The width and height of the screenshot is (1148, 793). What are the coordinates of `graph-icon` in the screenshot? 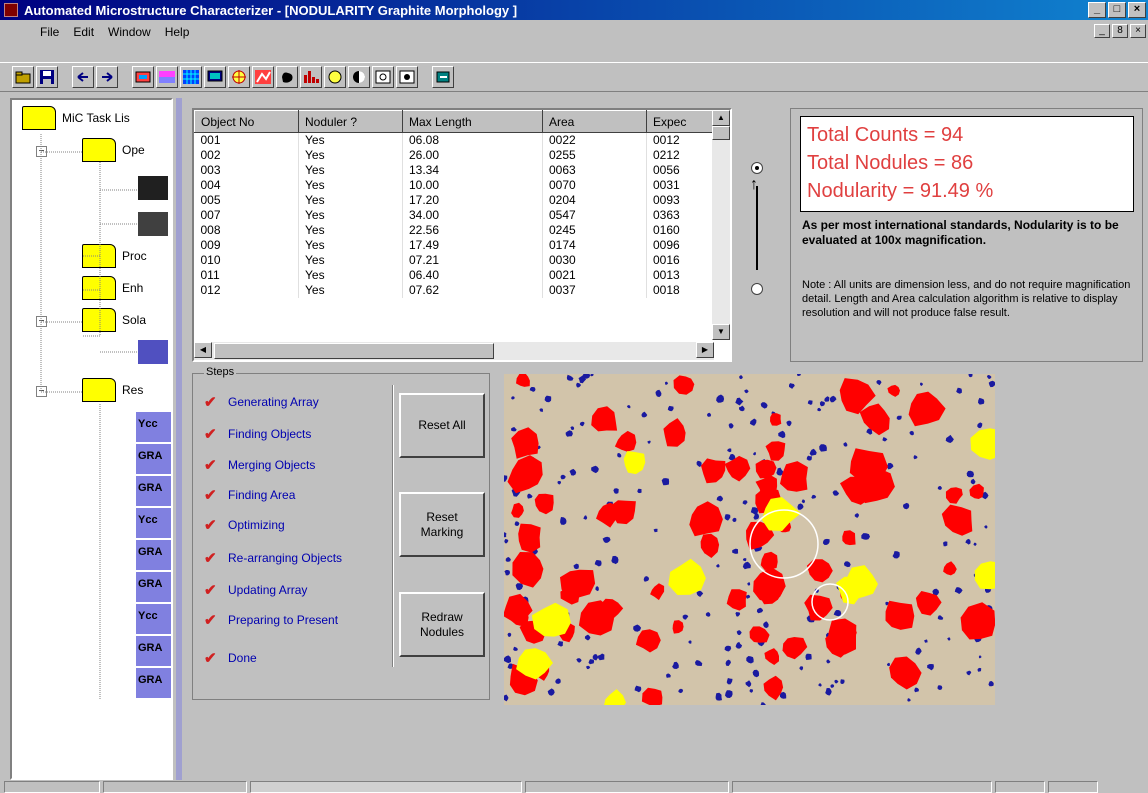 It's located at (263, 77).